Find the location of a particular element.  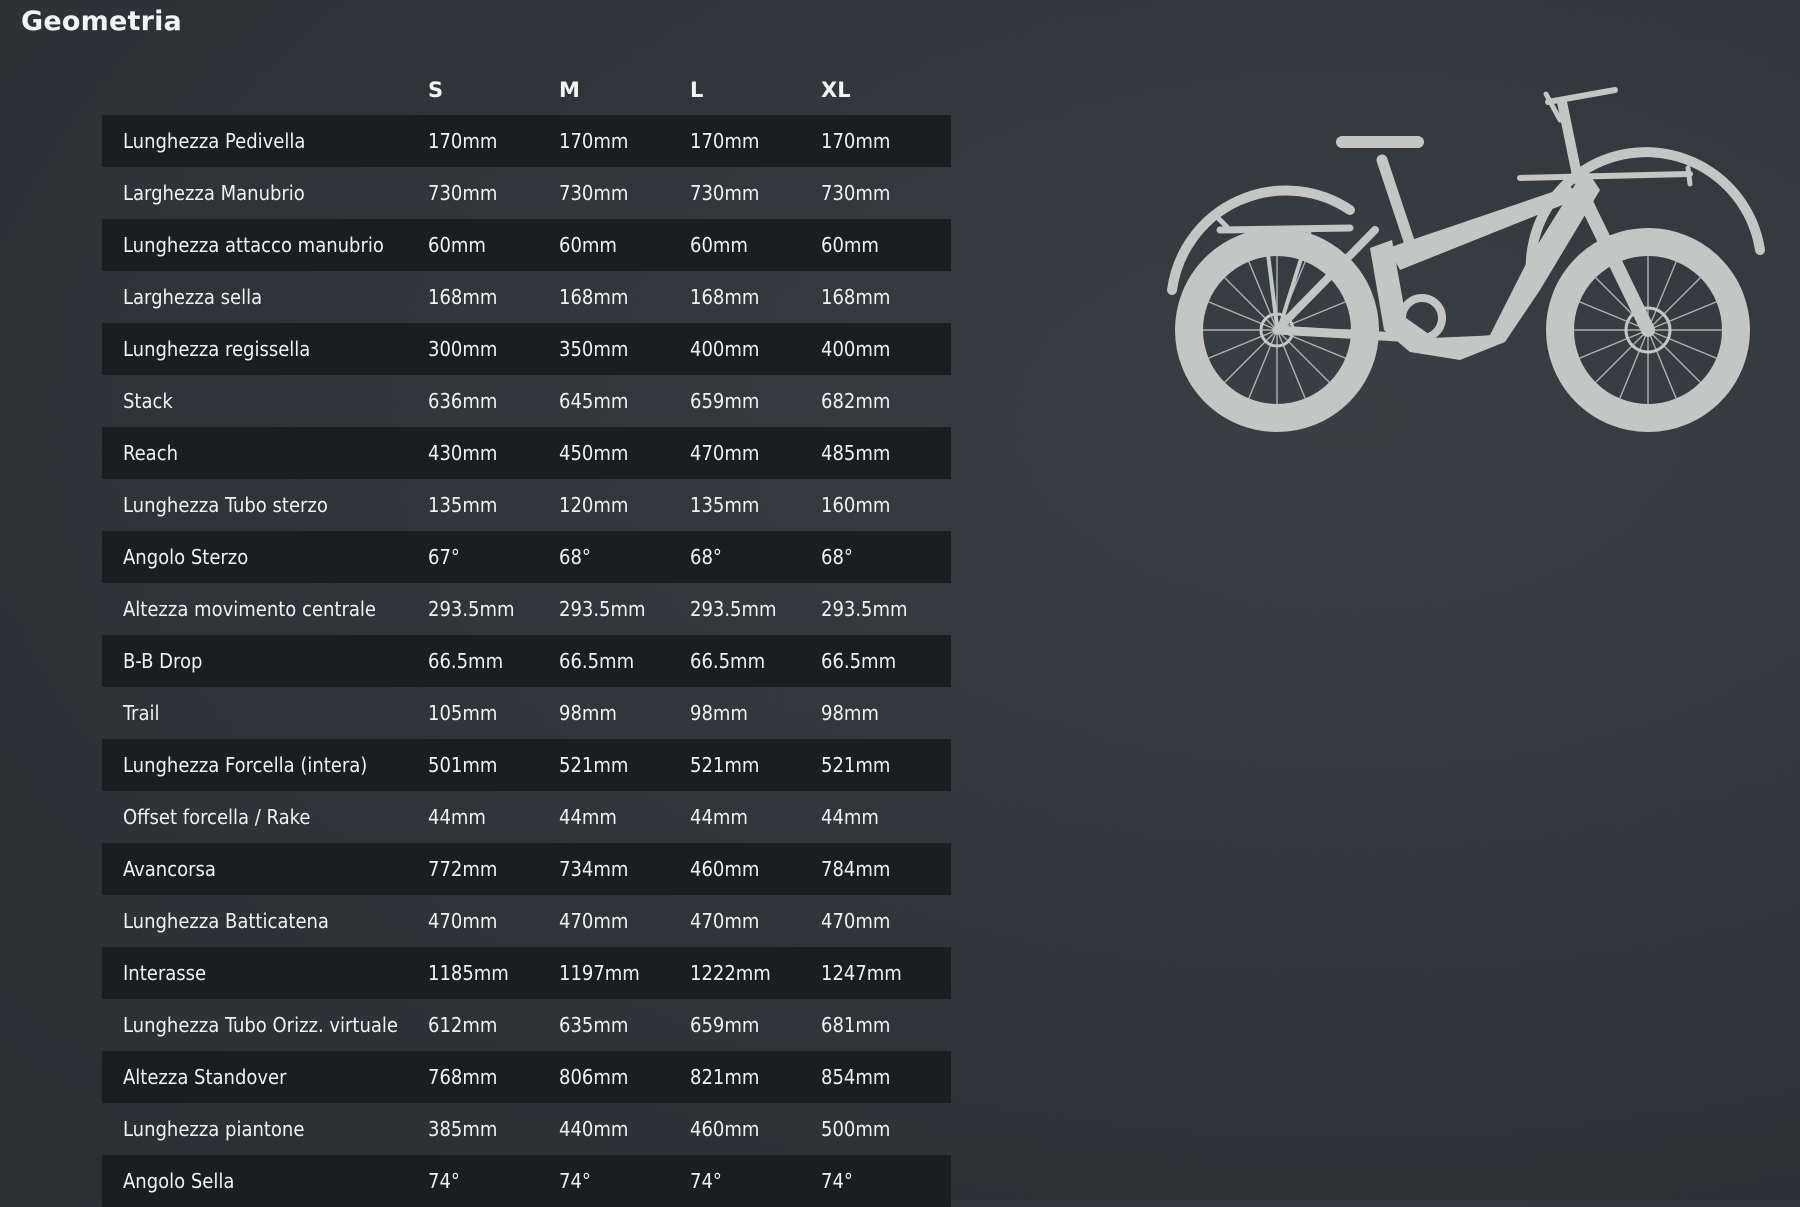

row-label: Larghezza Manubrio is located at coordinates (214, 193).